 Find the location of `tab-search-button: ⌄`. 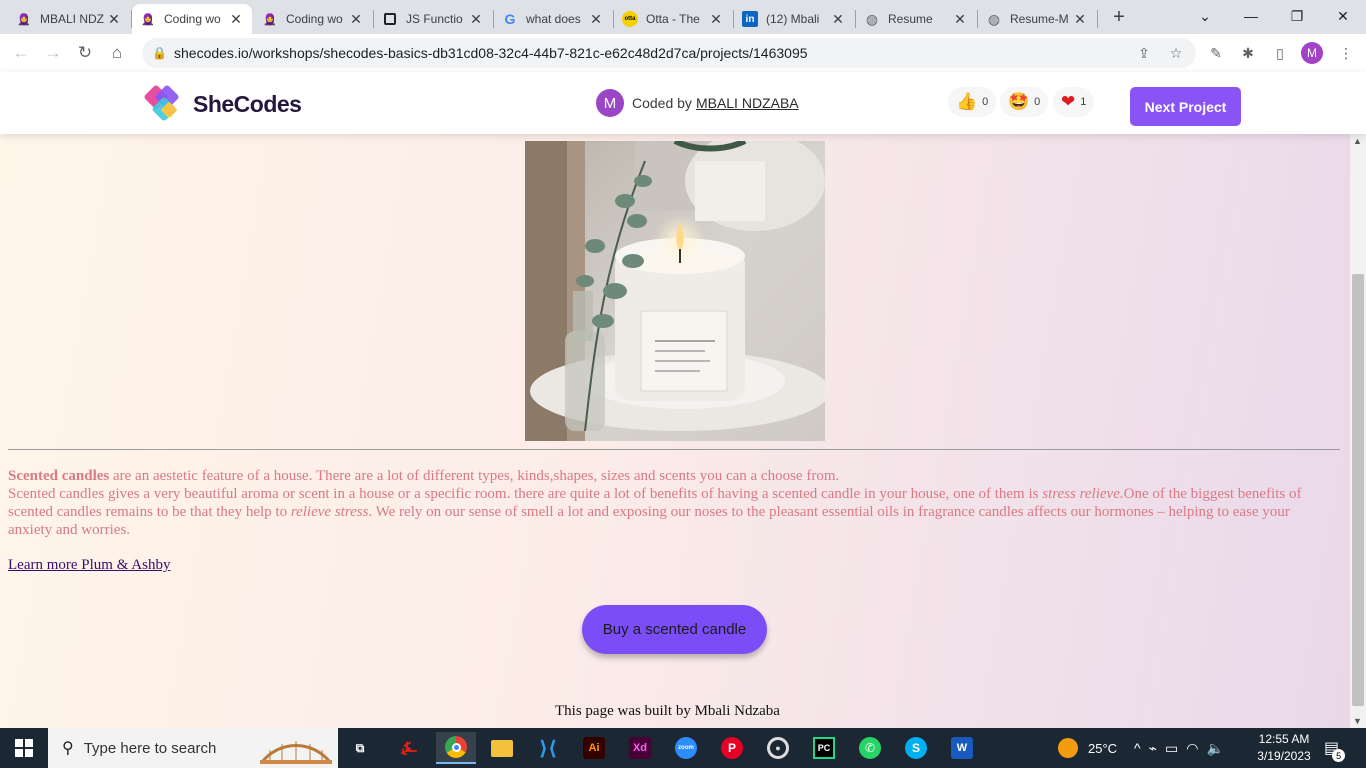

tab-search-button: ⌄ is located at coordinates (1205, 16).